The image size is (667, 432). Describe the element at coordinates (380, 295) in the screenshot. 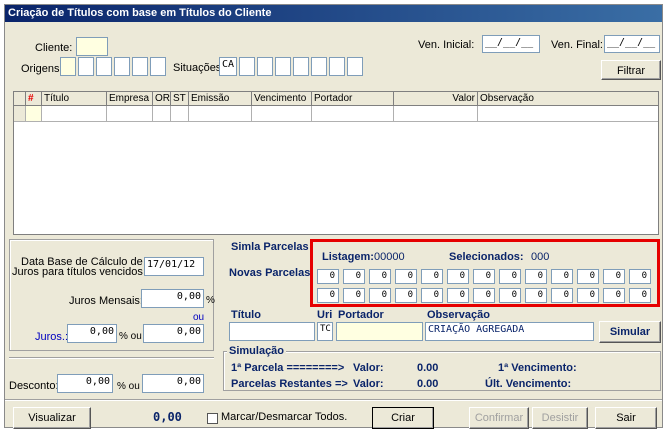

I see `parcela-row2-box-3: 0` at that location.